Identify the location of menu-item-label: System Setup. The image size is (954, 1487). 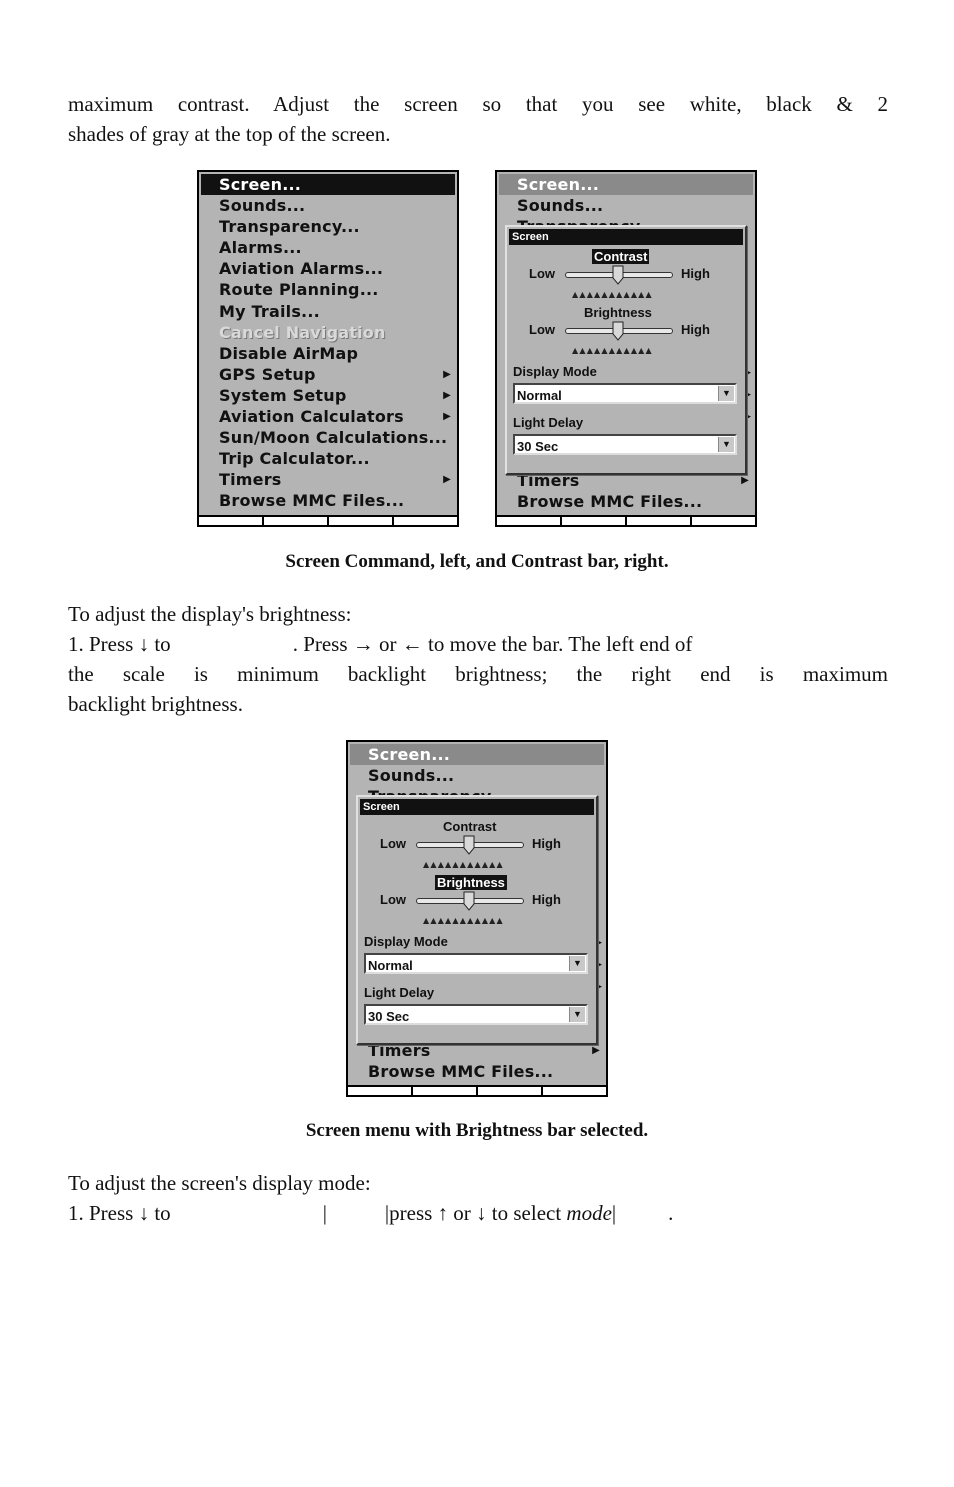
(283, 395).